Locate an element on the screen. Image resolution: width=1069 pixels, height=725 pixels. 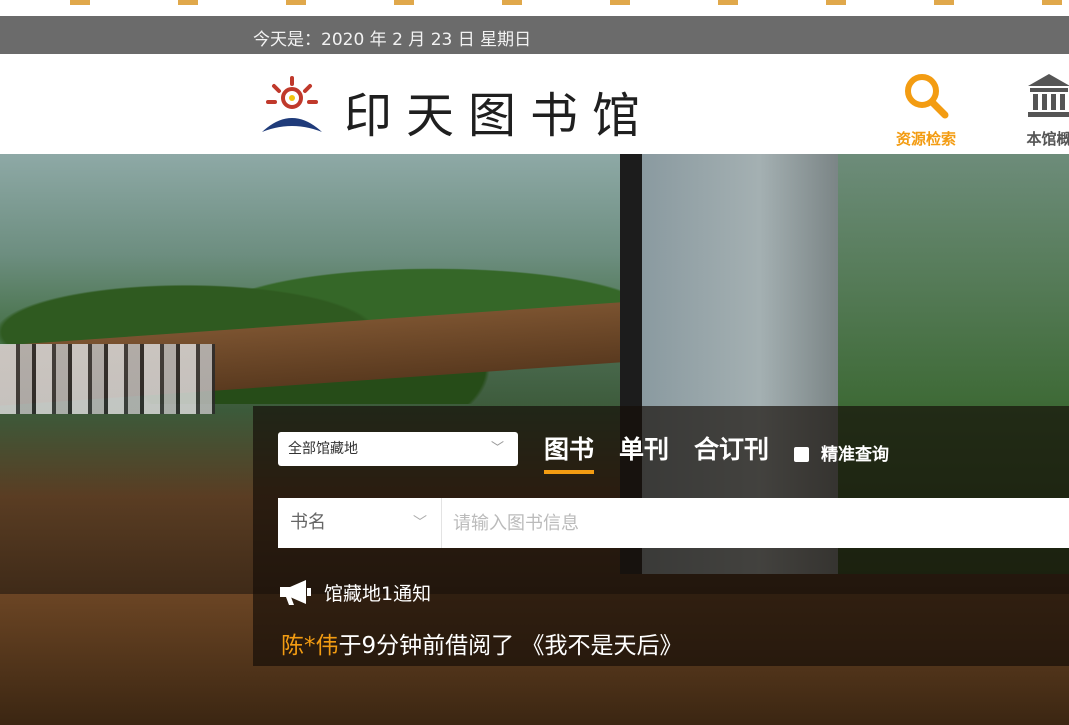
search-bar: 书名 ﹀ is located at coordinates (673, 523).